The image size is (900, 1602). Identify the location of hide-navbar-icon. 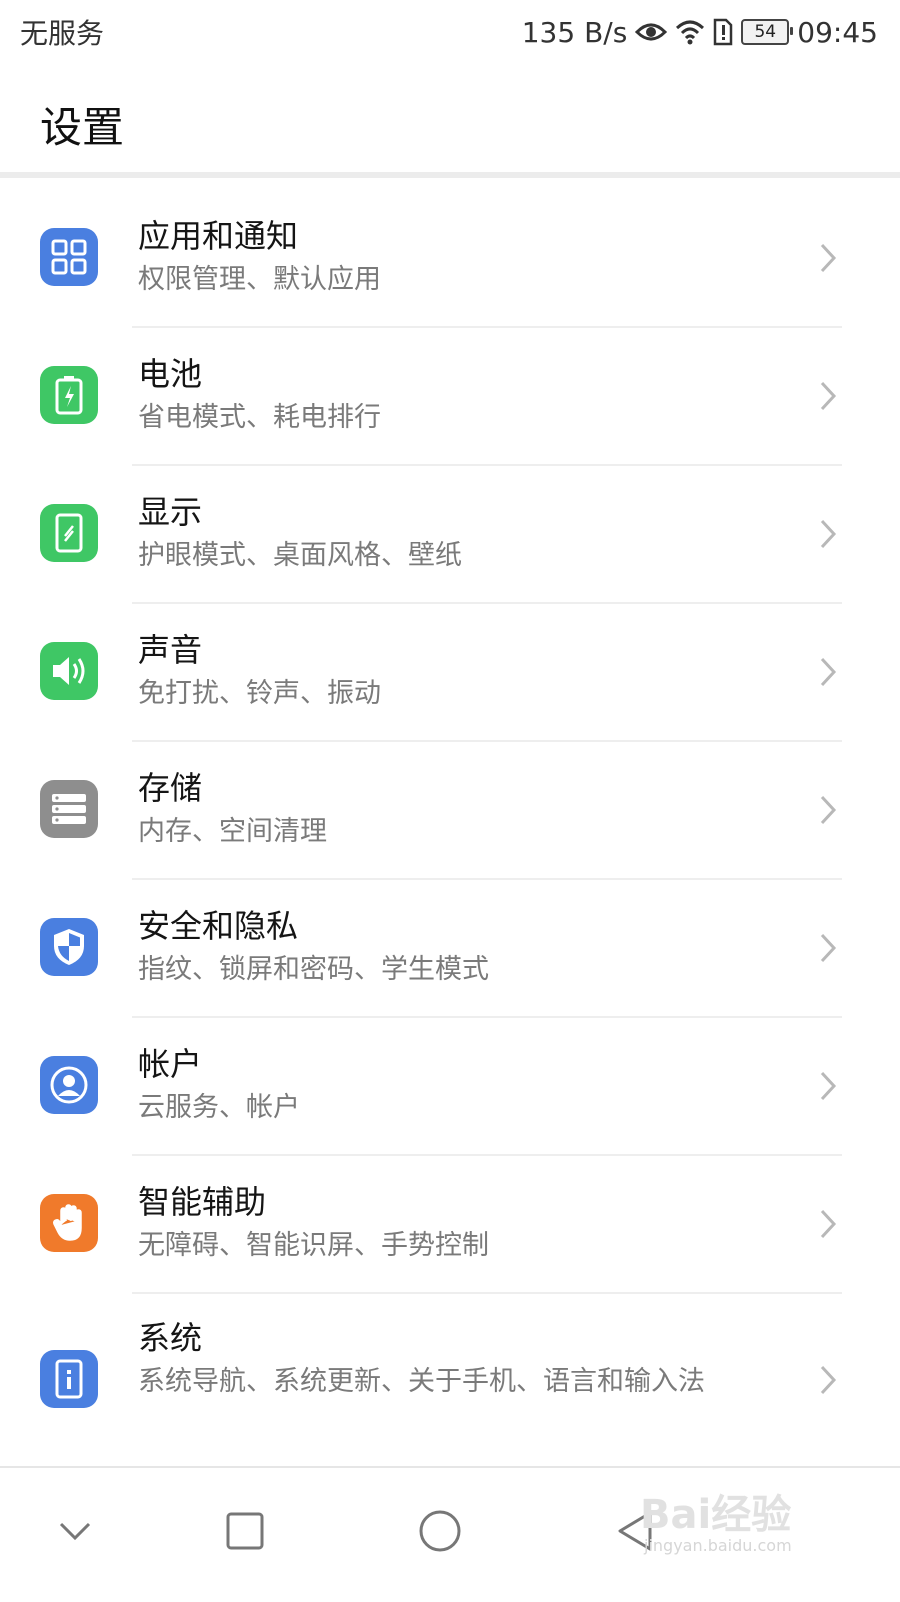
(75, 1531).